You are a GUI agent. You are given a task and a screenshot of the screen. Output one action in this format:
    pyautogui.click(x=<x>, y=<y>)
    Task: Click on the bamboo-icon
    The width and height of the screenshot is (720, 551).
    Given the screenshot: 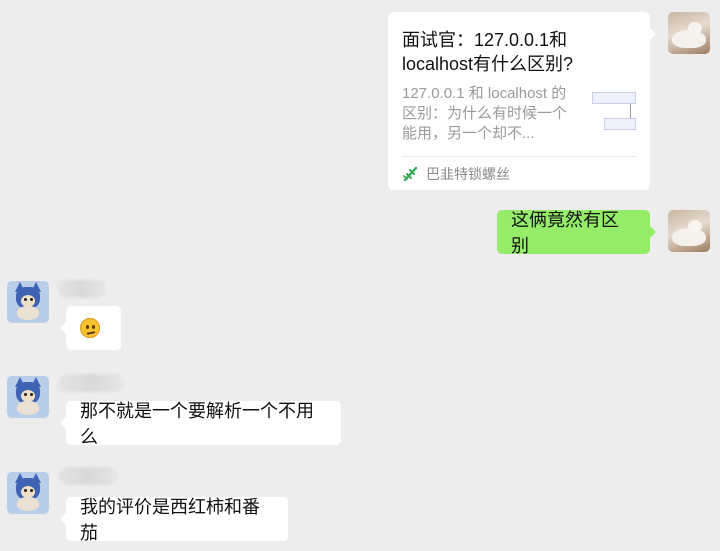 What is the action you would take?
    pyautogui.click(x=410, y=173)
    